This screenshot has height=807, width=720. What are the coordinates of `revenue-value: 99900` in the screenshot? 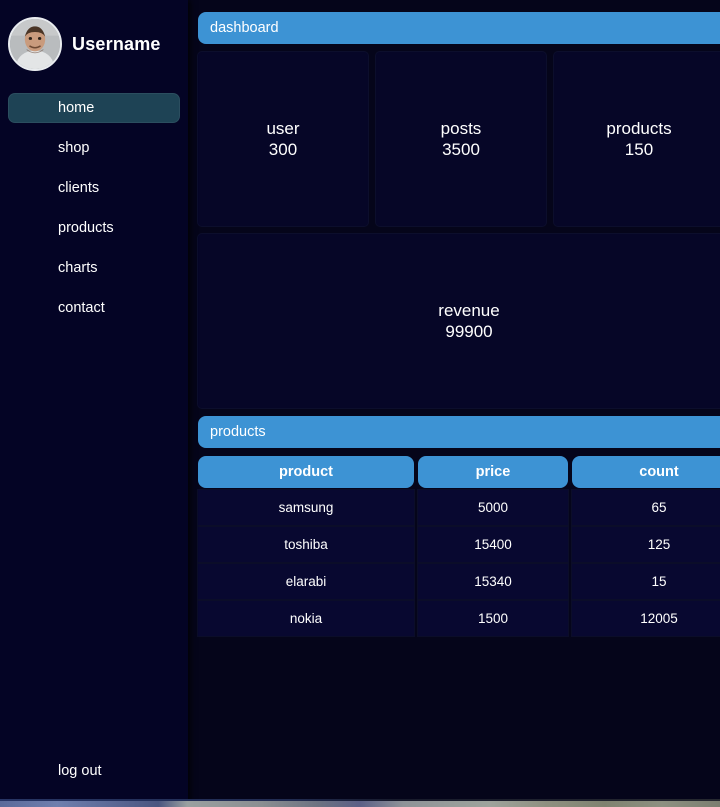 It's located at (469, 331).